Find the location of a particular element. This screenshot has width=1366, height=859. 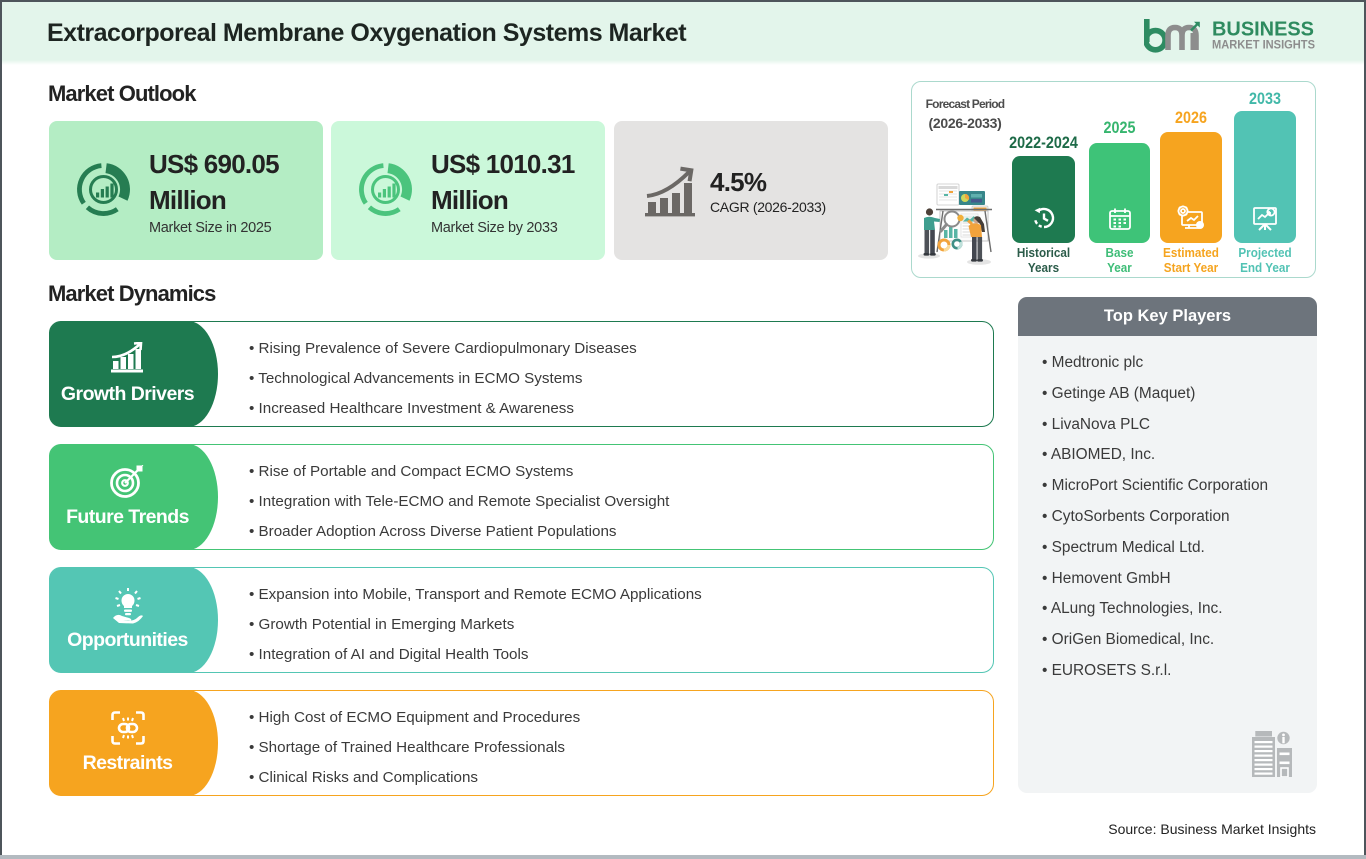

svg-text: BUSINESS is located at coordinates (1263, 29).